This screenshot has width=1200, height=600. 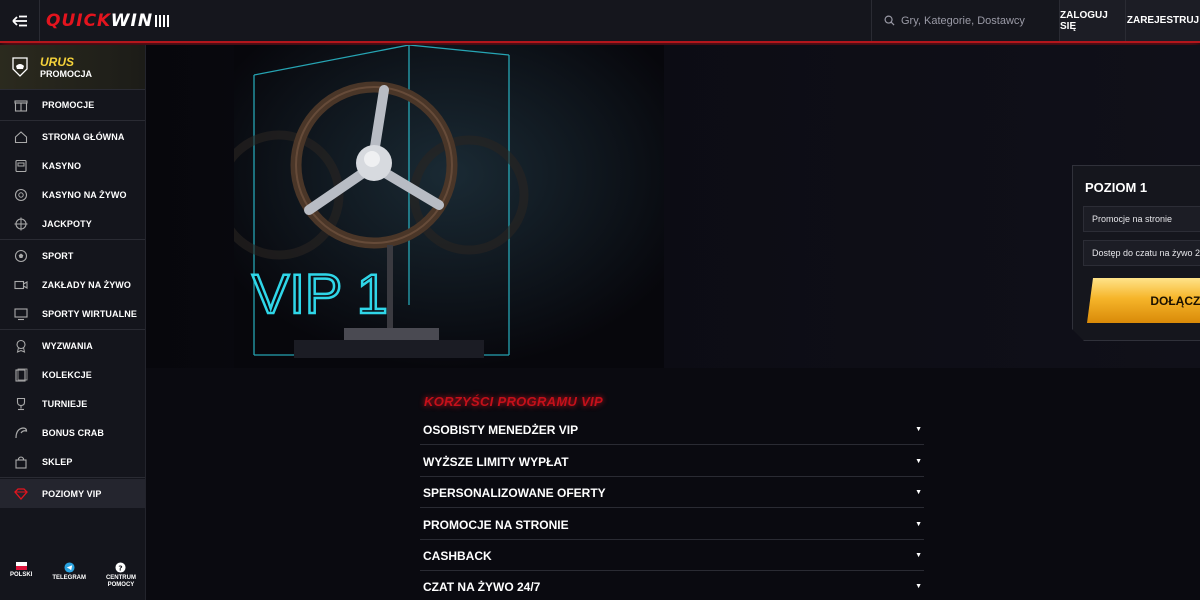 I want to click on search-input, so click(x=976, y=20).